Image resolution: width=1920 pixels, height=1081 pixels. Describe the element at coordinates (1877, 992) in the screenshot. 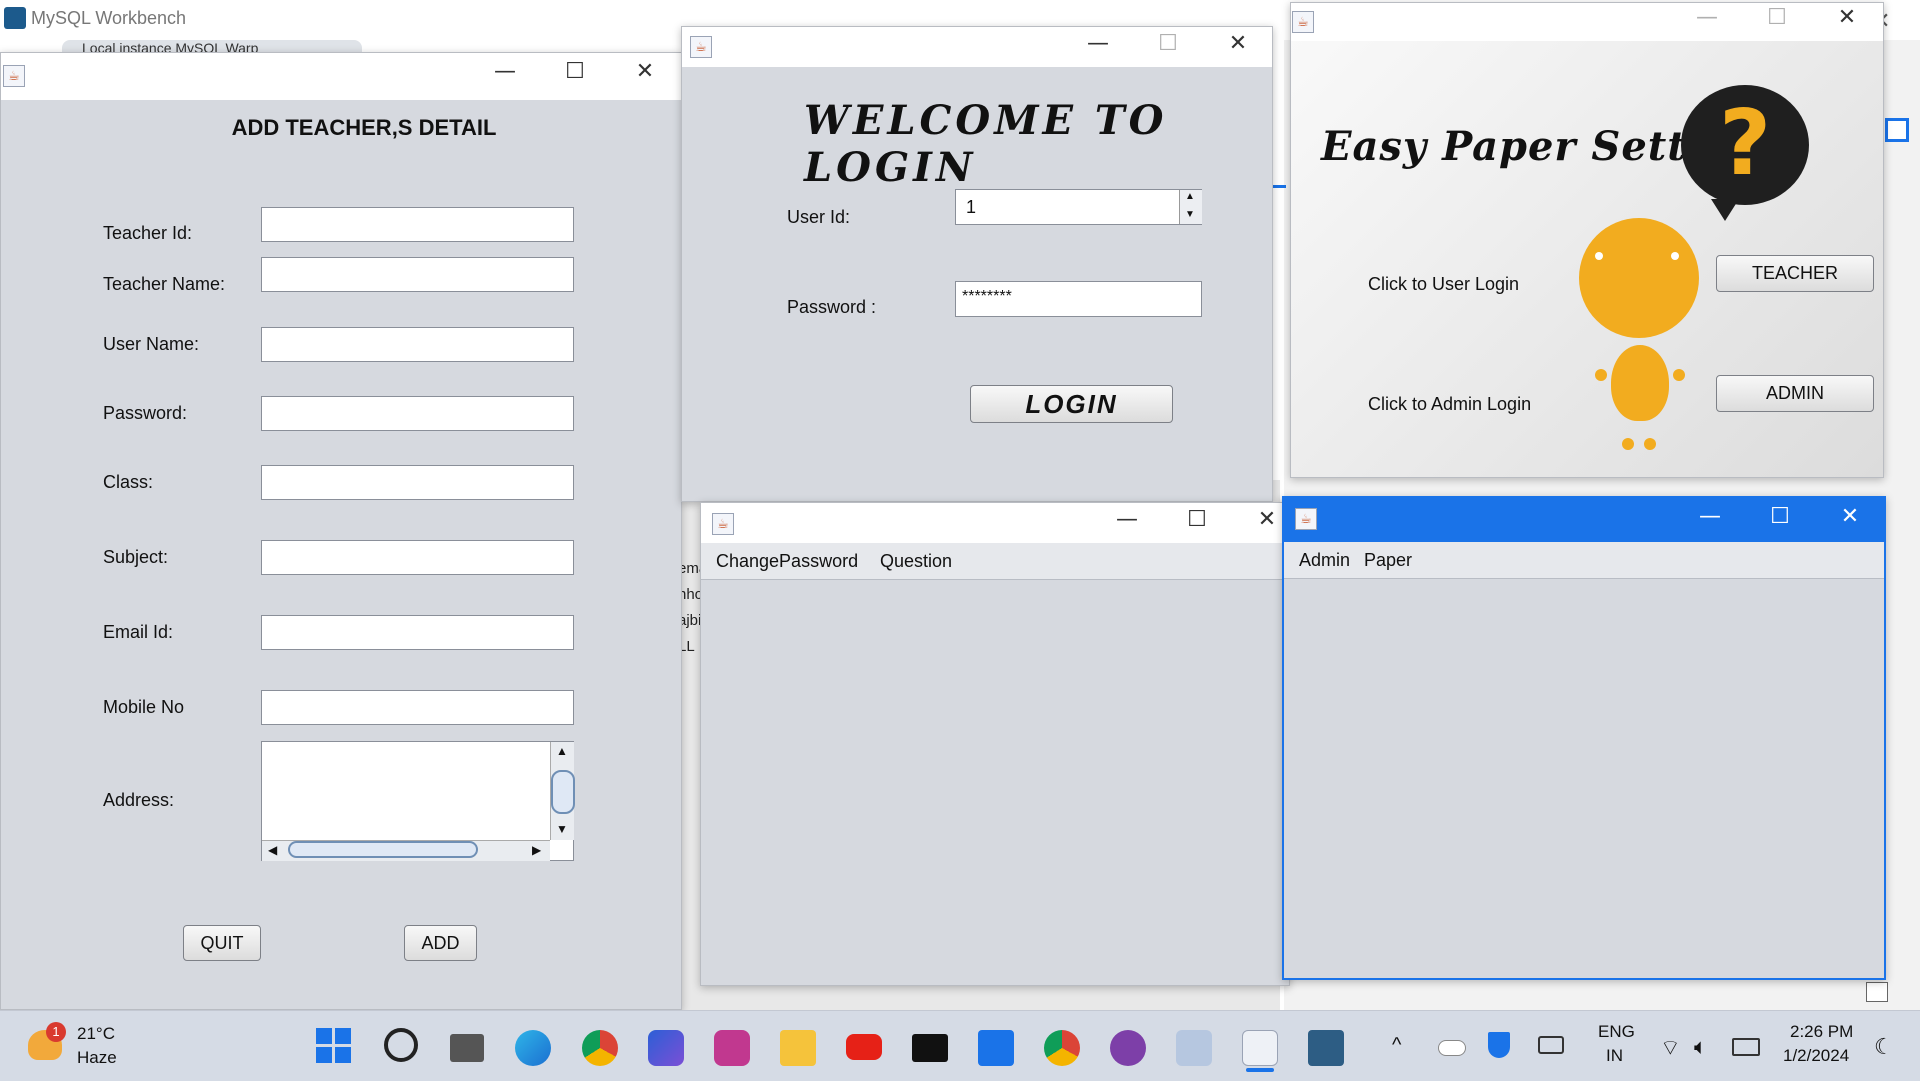

I see `workbench-output-icon` at that location.